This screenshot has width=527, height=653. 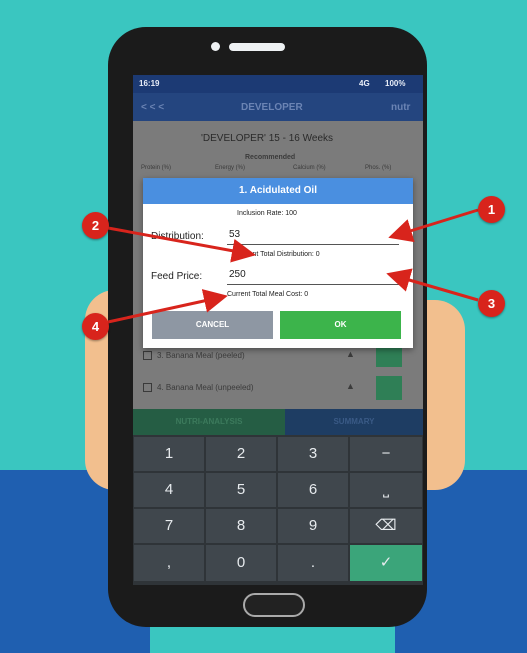 What do you see at coordinates (491, 209) in the screenshot?
I see `callout-1: 1` at bounding box center [491, 209].